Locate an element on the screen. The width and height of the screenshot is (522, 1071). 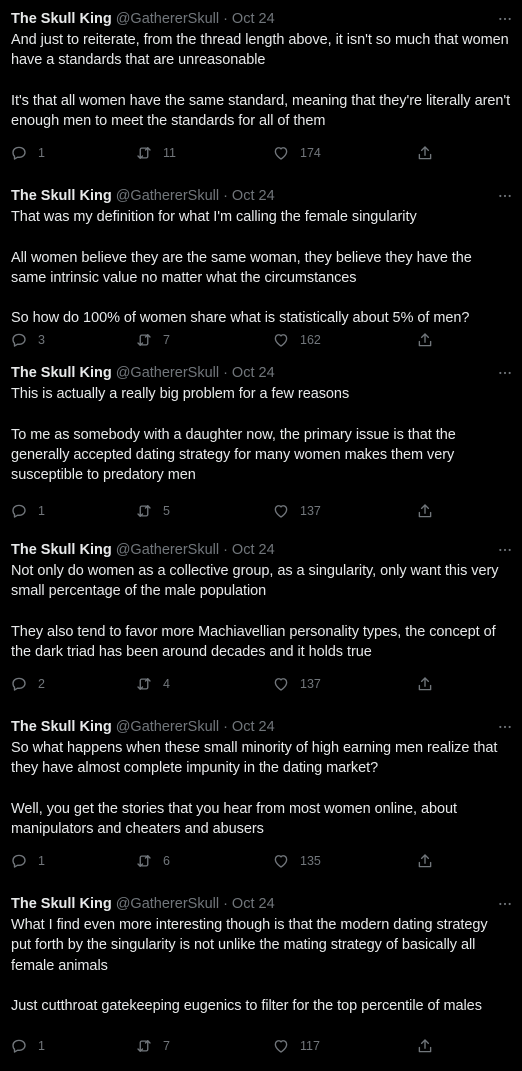
retweet-button: 4 is located at coordinates (152, 684).